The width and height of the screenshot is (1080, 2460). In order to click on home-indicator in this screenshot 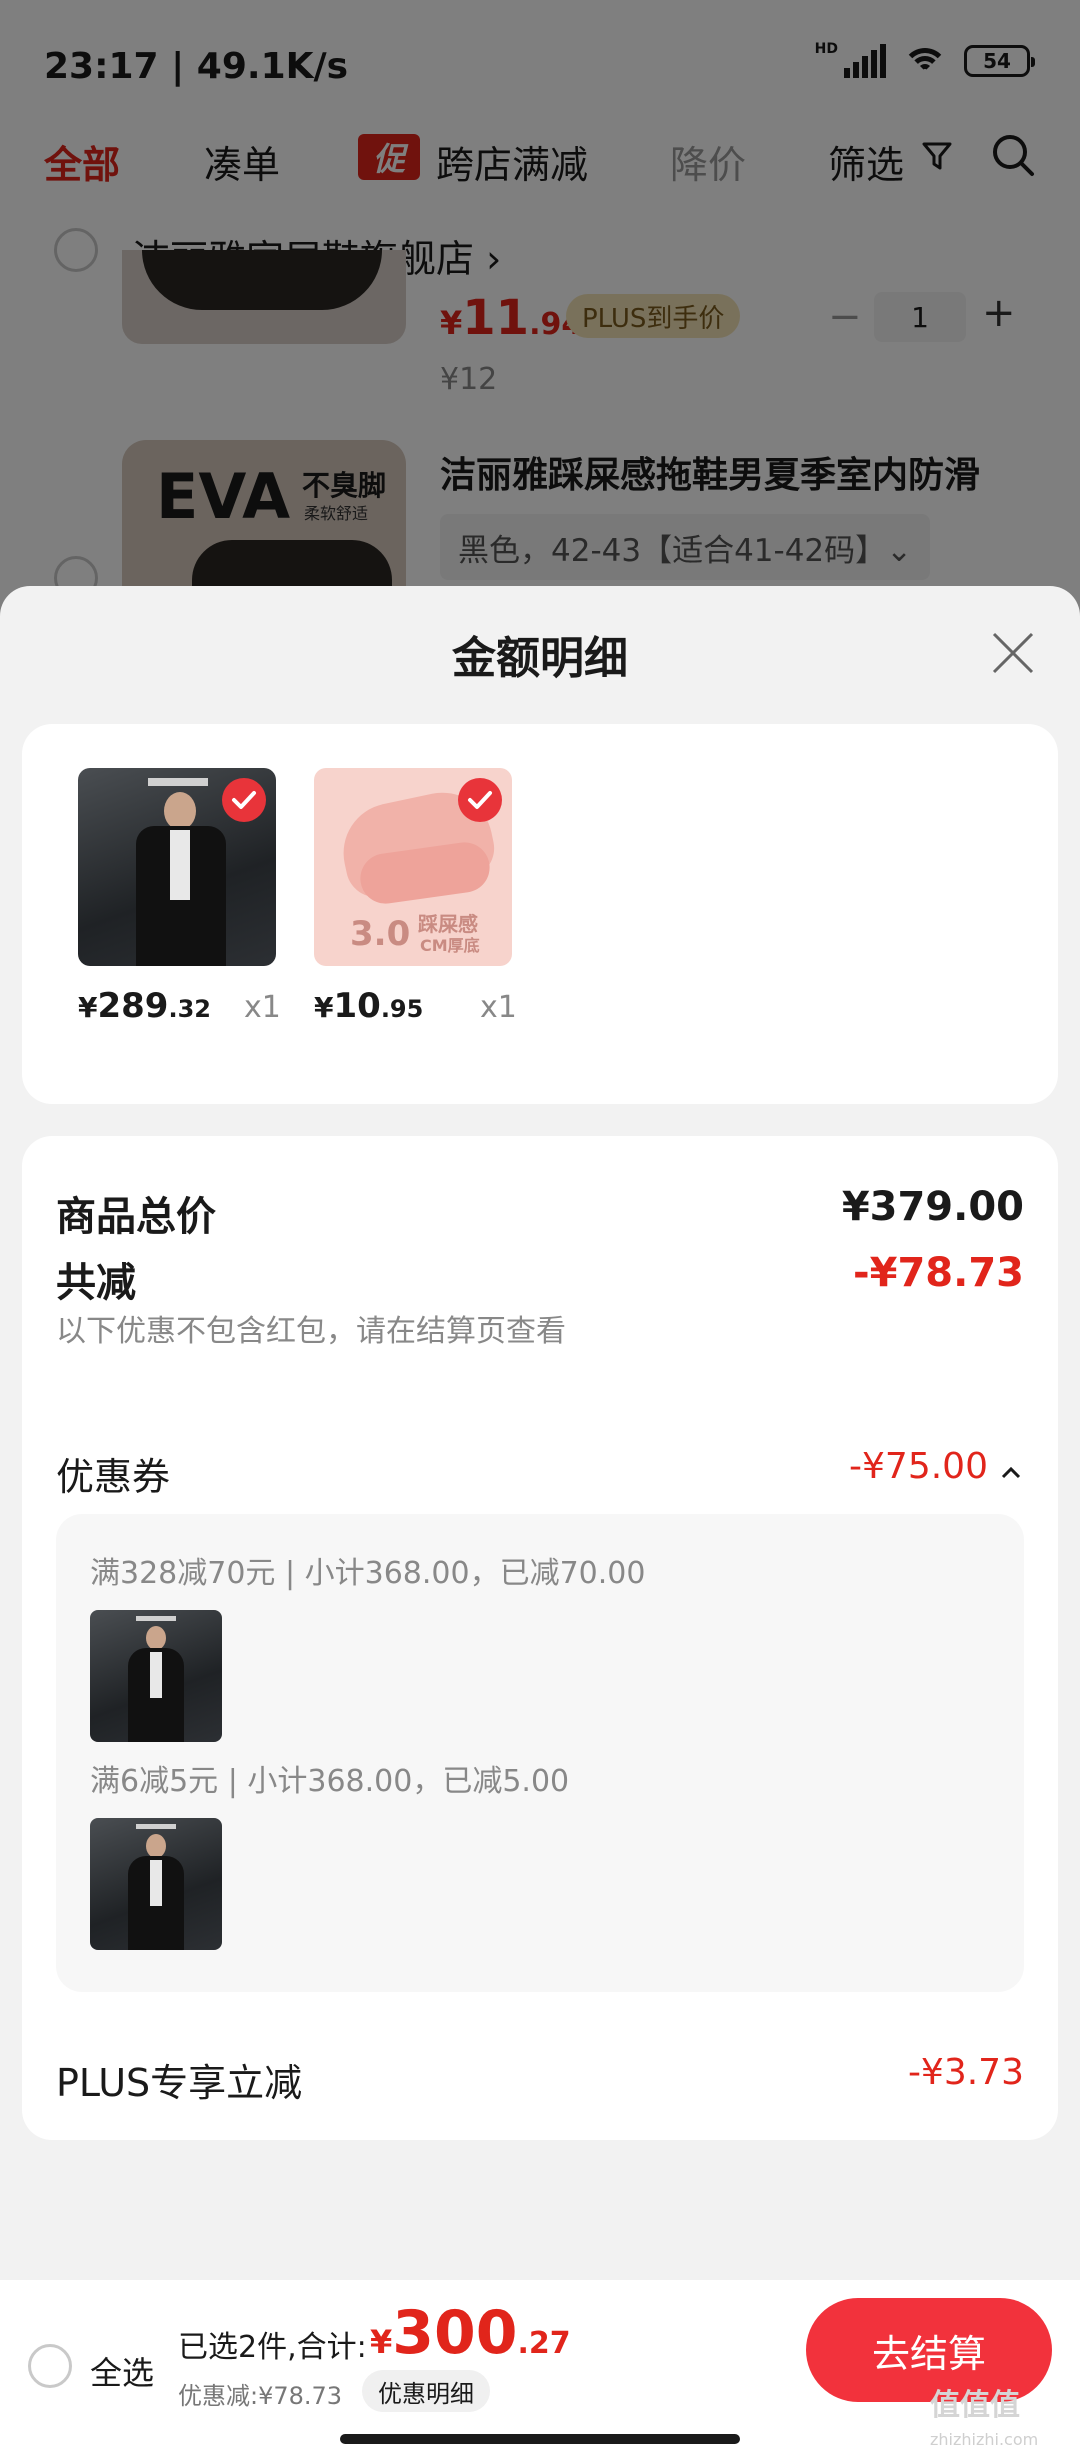, I will do `click(540, 2439)`.